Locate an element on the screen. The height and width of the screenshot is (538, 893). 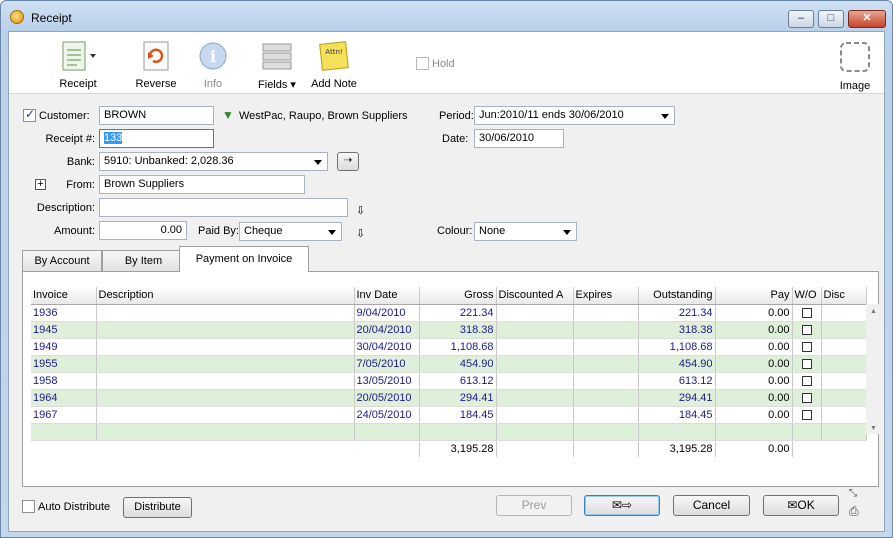
col-header-invoice: Invoice is located at coordinates (64, 296).